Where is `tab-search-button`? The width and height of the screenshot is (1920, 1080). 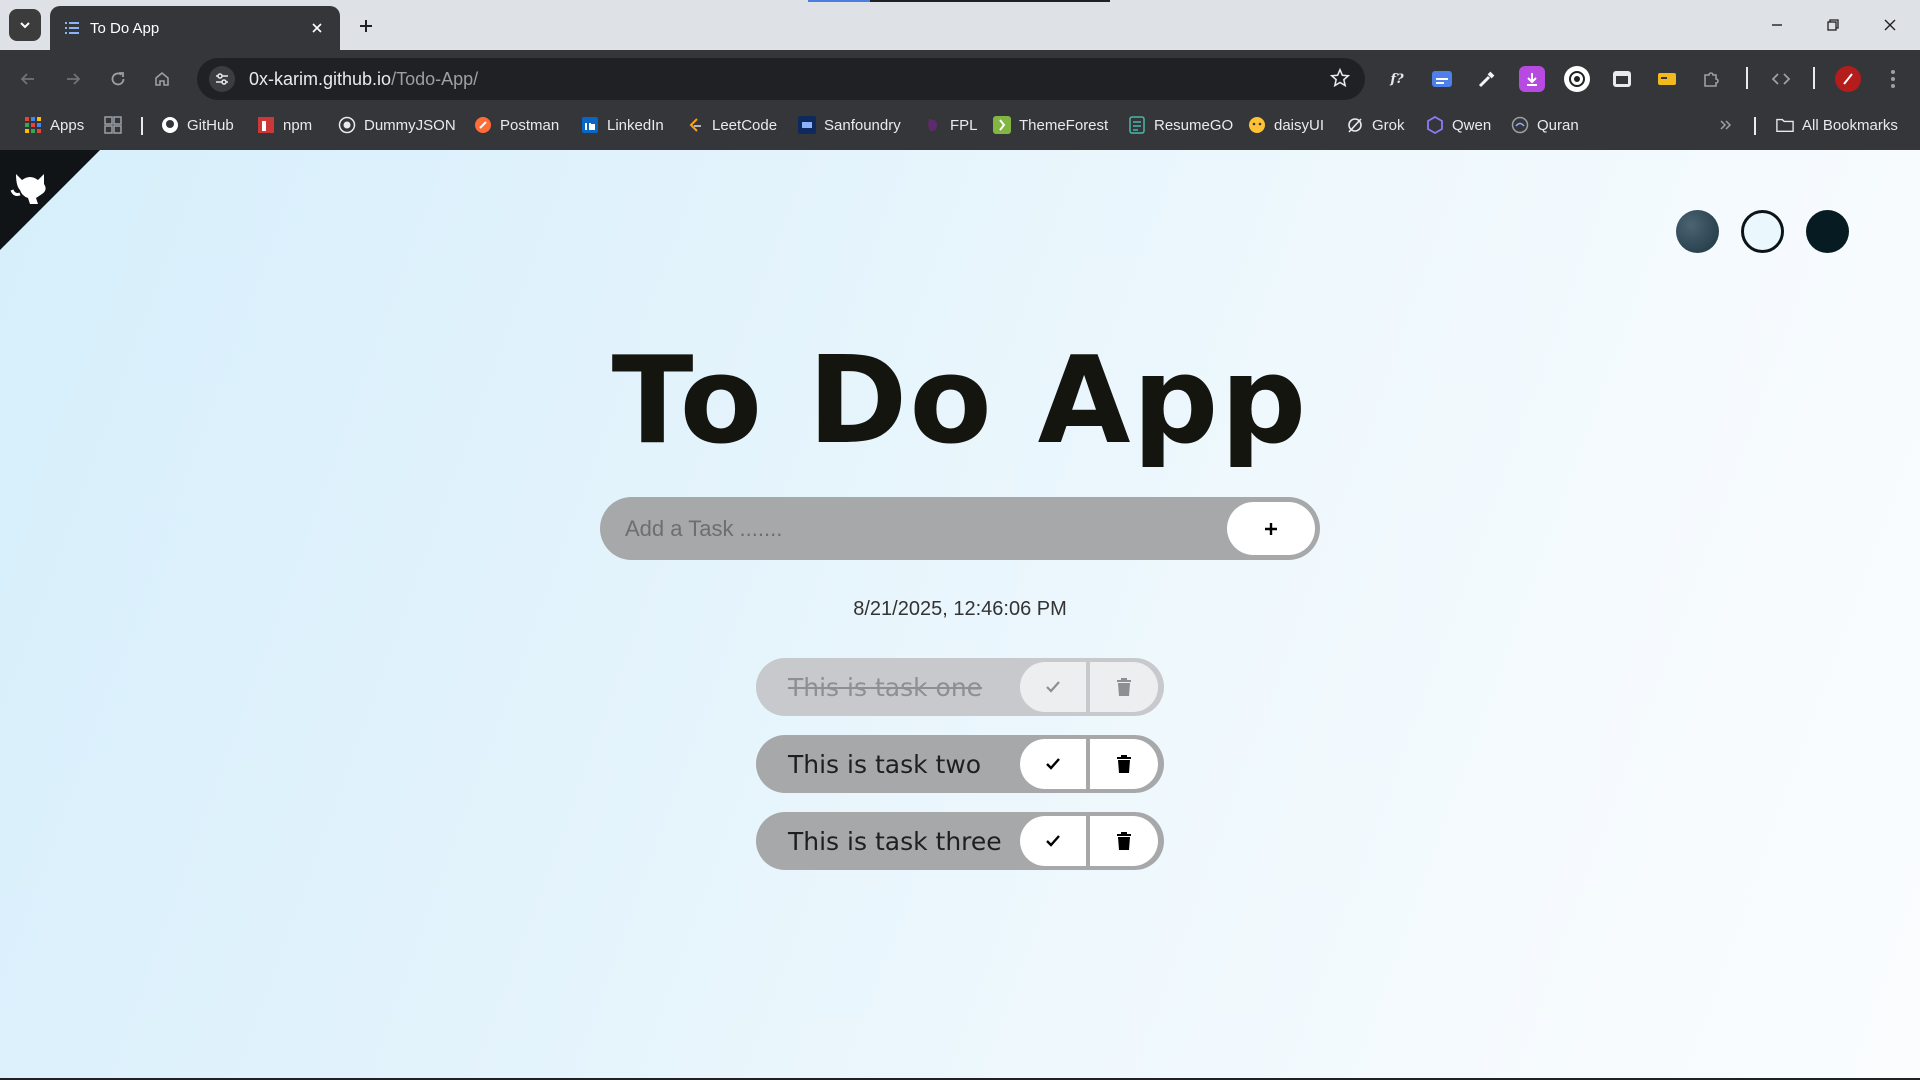 tab-search-button is located at coordinates (25, 25).